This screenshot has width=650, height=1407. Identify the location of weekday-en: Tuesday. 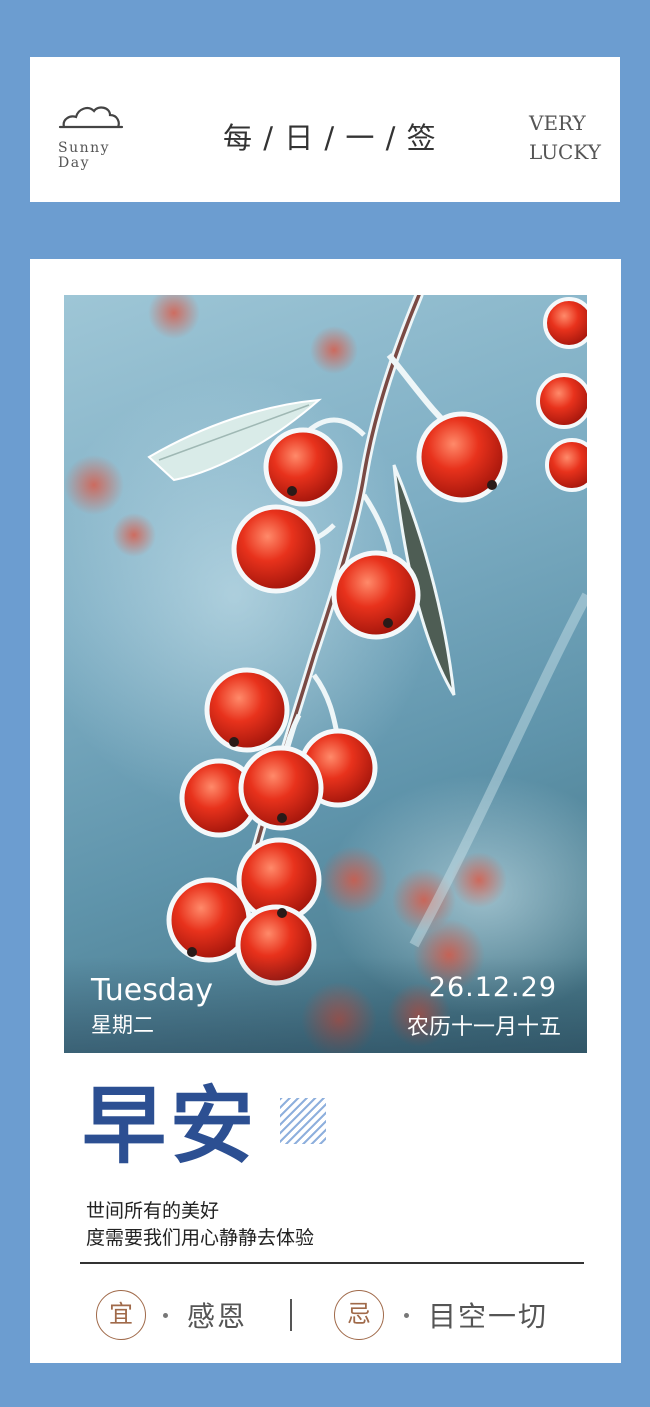
(152, 990).